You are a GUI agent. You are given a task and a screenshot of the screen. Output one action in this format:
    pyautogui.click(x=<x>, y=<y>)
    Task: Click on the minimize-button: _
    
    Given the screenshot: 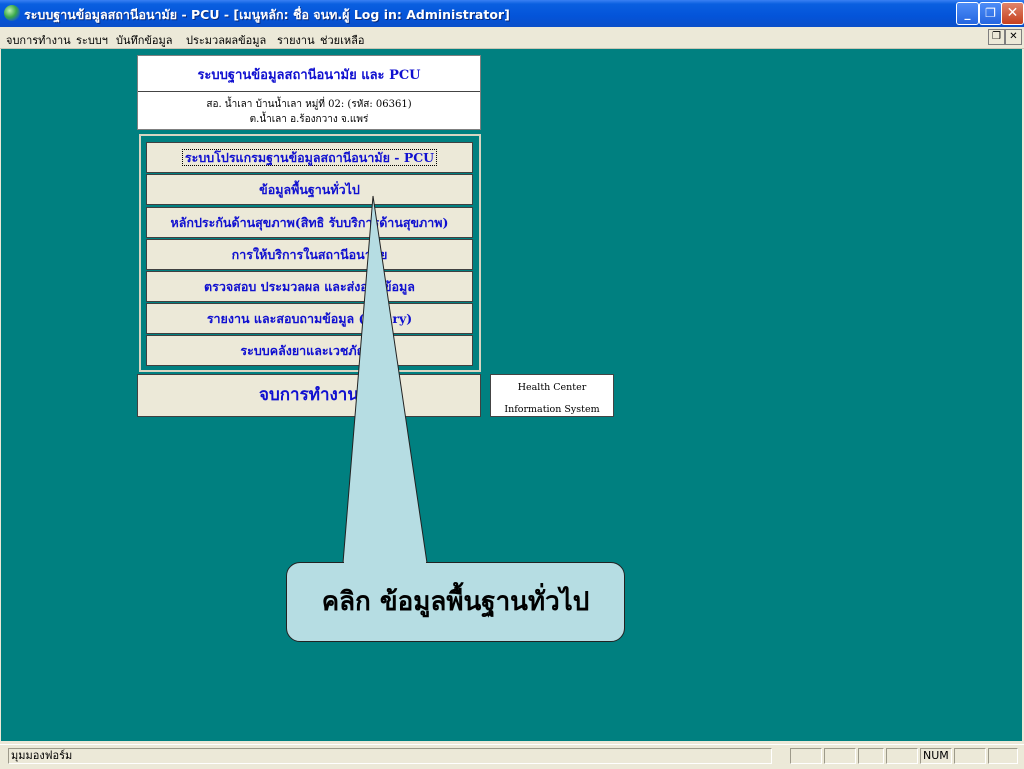 What is the action you would take?
    pyautogui.click(x=967, y=13)
    